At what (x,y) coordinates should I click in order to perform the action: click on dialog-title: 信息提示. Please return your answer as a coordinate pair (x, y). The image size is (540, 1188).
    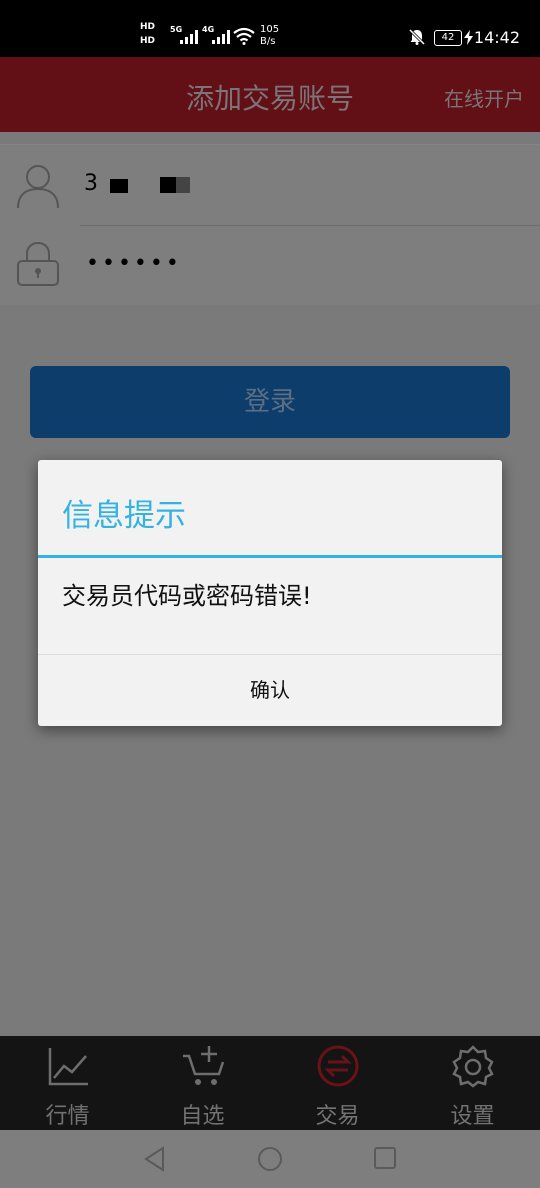
    Looking at the image, I should click on (124, 516).